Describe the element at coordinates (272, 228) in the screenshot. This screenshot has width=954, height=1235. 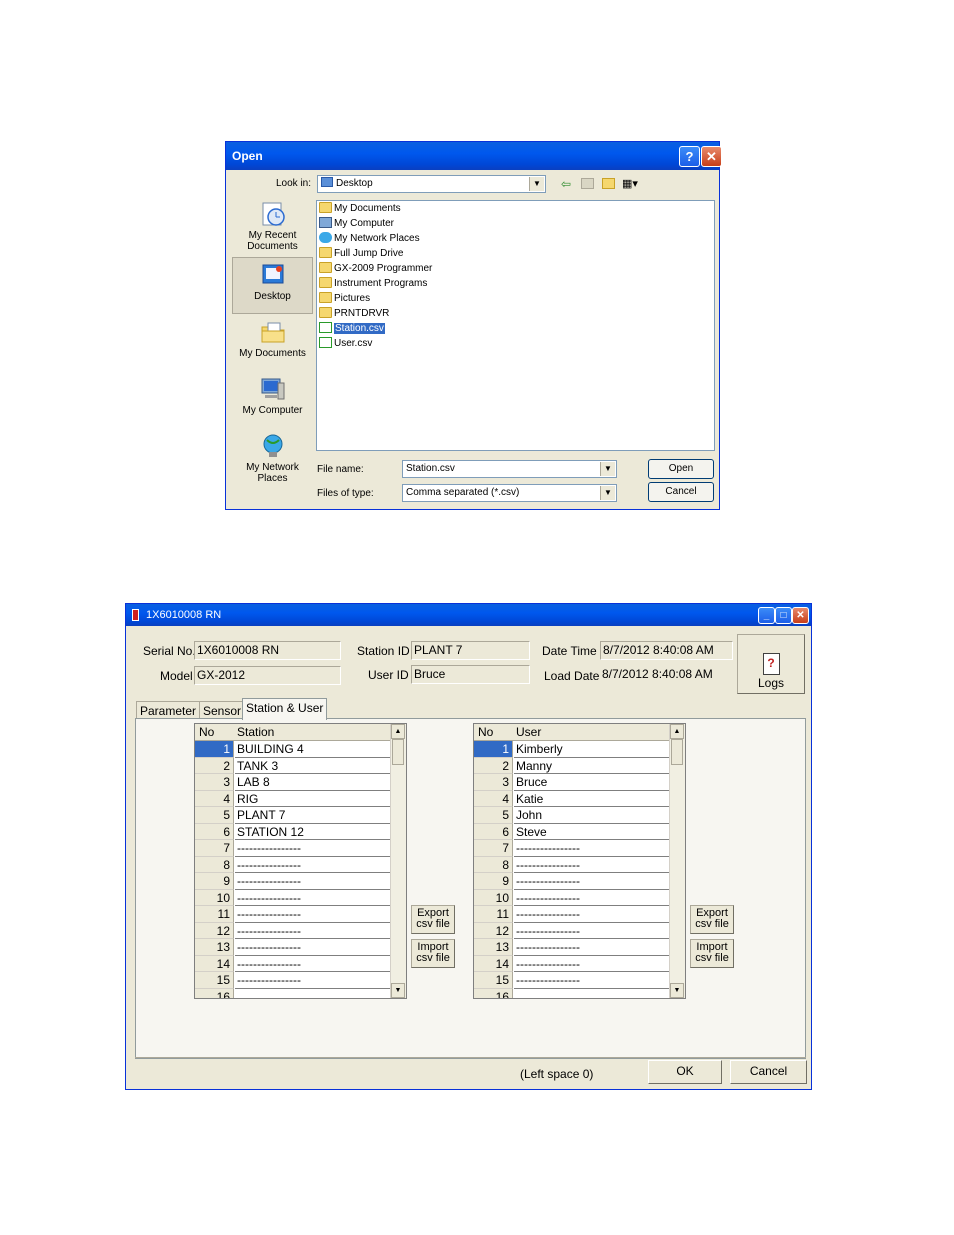
I see `place-recent-documents: My Recent Documents` at that location.